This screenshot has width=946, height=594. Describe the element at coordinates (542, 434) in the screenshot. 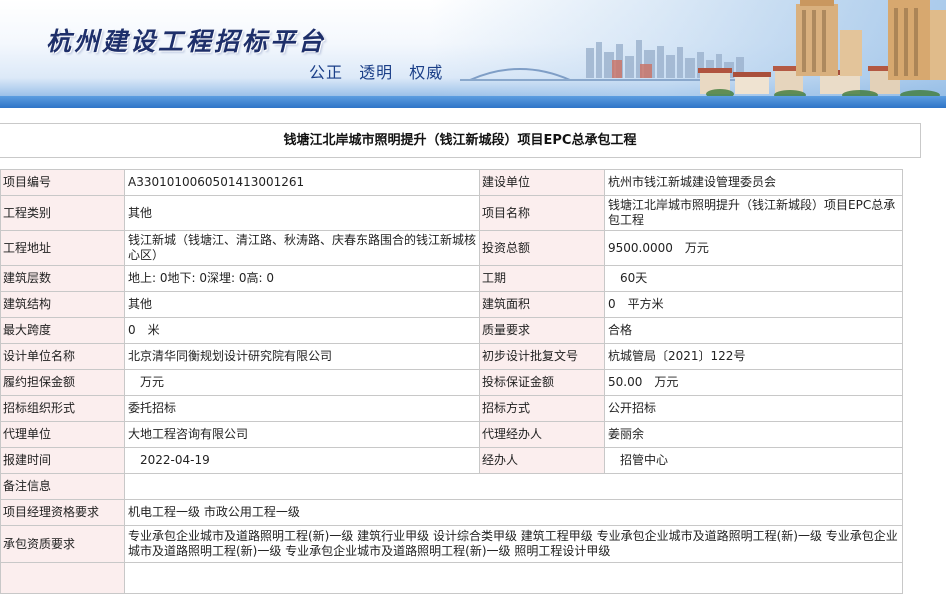

I see `field-label: 代理经办人` at that location.